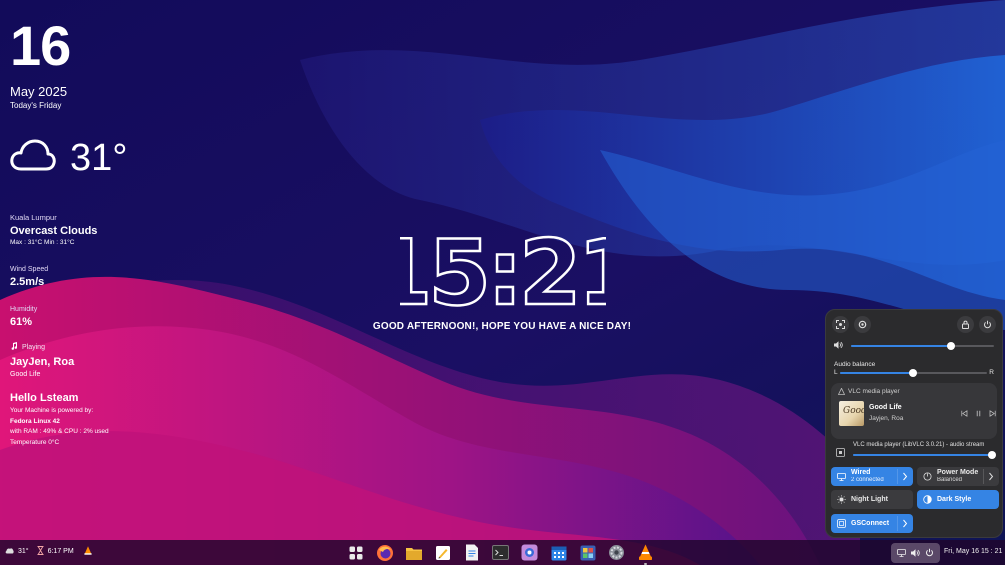 The image size is (1005, 565). I want to click on weather-cloud-icon, so click(9, 551).